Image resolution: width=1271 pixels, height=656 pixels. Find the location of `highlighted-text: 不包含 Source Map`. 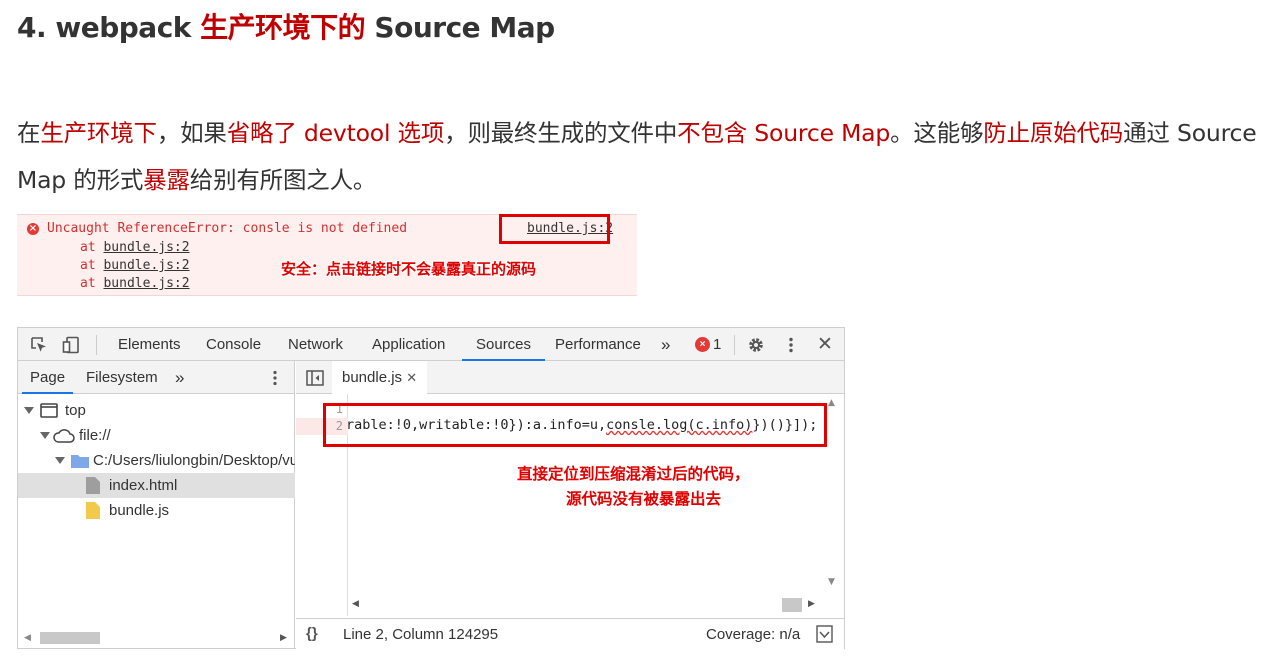

highlighted-text: 不包含 Source Map is located at coordinates (784, 133).